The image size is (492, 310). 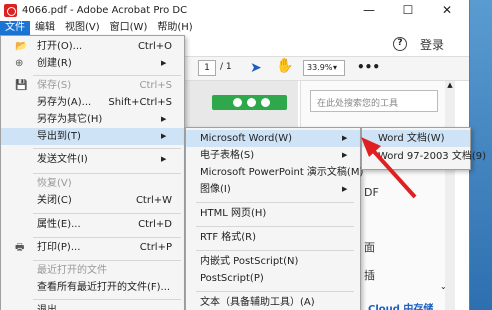 What do you see at coordinates (408, 10) in the screenshot?
I see `maximize-button: ☐` at bounding box center [408, 10].